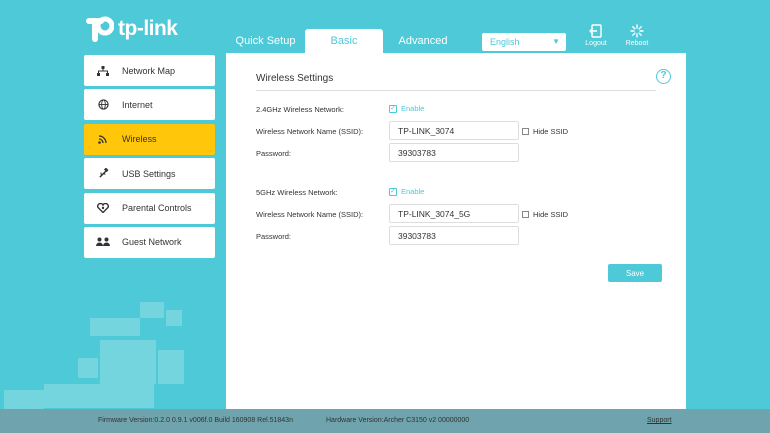  I want to click on band5-password-input, so click(454, 235).